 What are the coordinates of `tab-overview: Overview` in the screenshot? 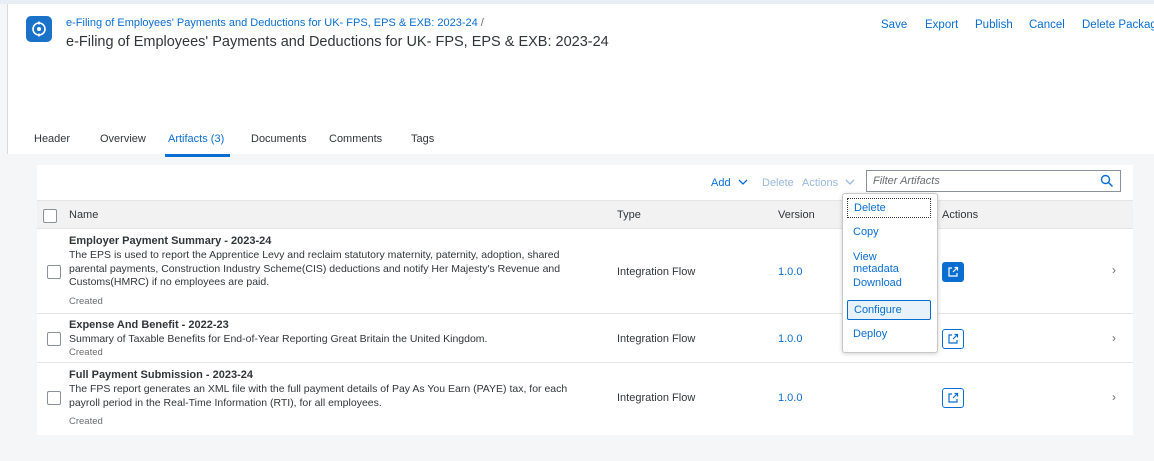 It's located at (123, 139).